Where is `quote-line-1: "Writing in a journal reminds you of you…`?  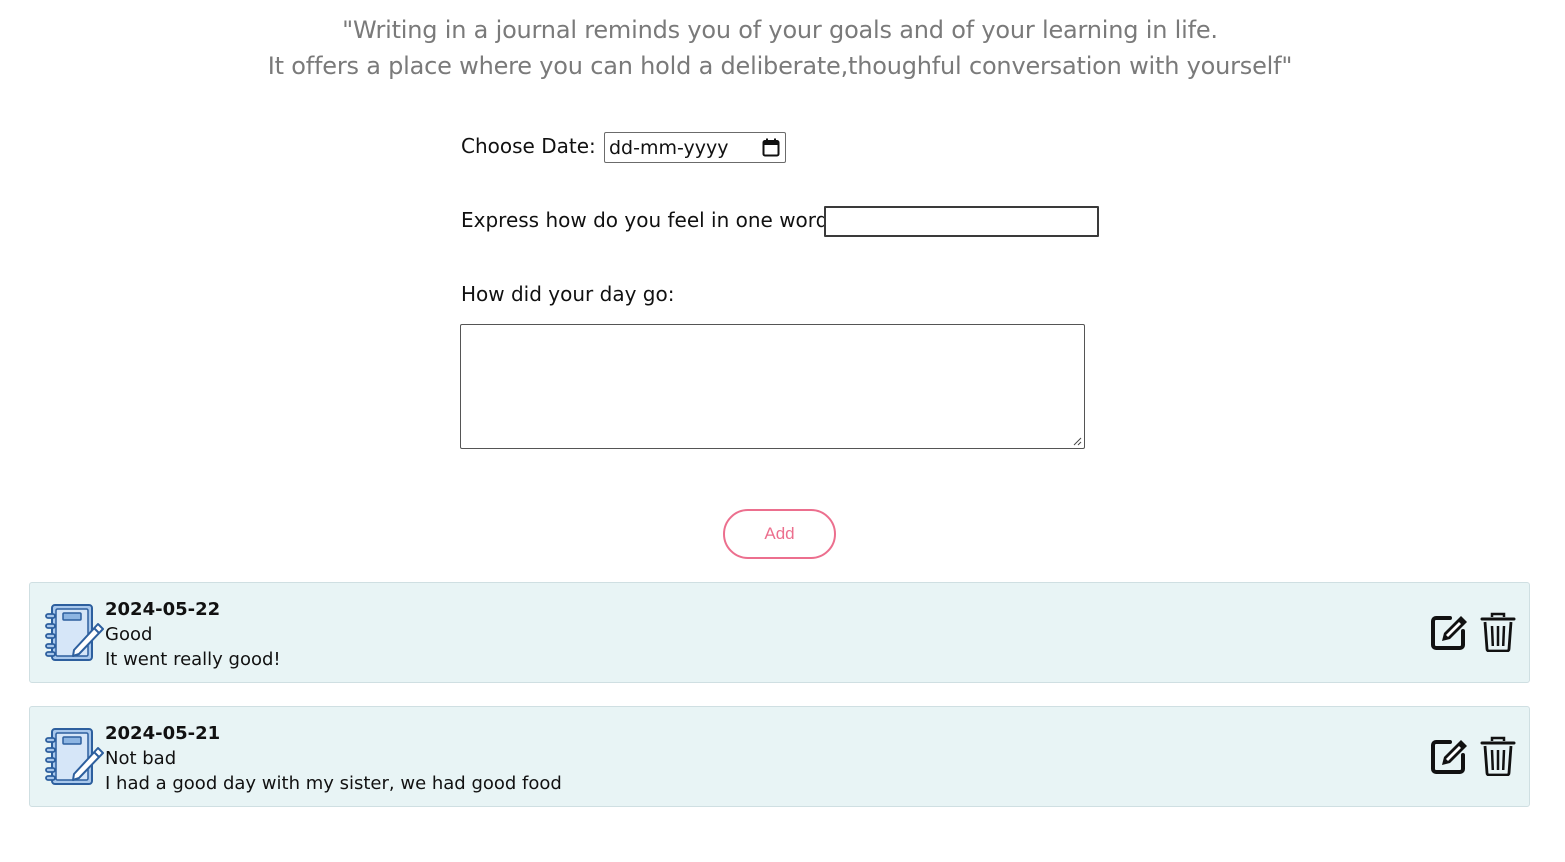 quote-line-1: "Writing in a journal reminds you of you… is located at coordinates (780, 30).